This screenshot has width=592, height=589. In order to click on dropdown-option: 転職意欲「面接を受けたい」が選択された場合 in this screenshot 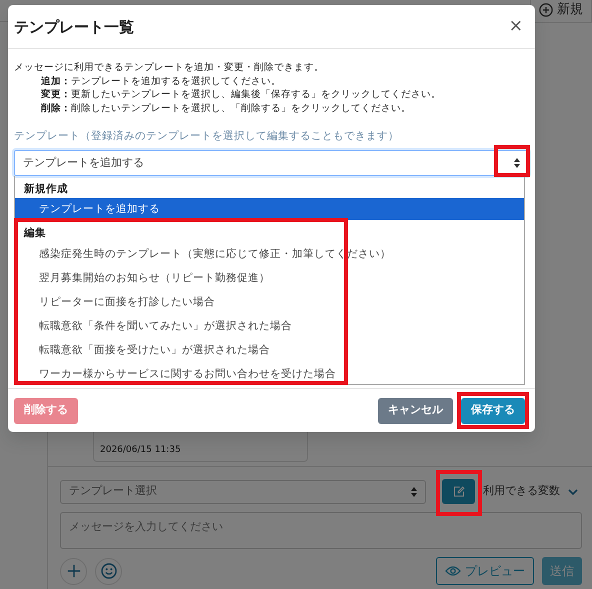, I will do `click(269, 350)`.